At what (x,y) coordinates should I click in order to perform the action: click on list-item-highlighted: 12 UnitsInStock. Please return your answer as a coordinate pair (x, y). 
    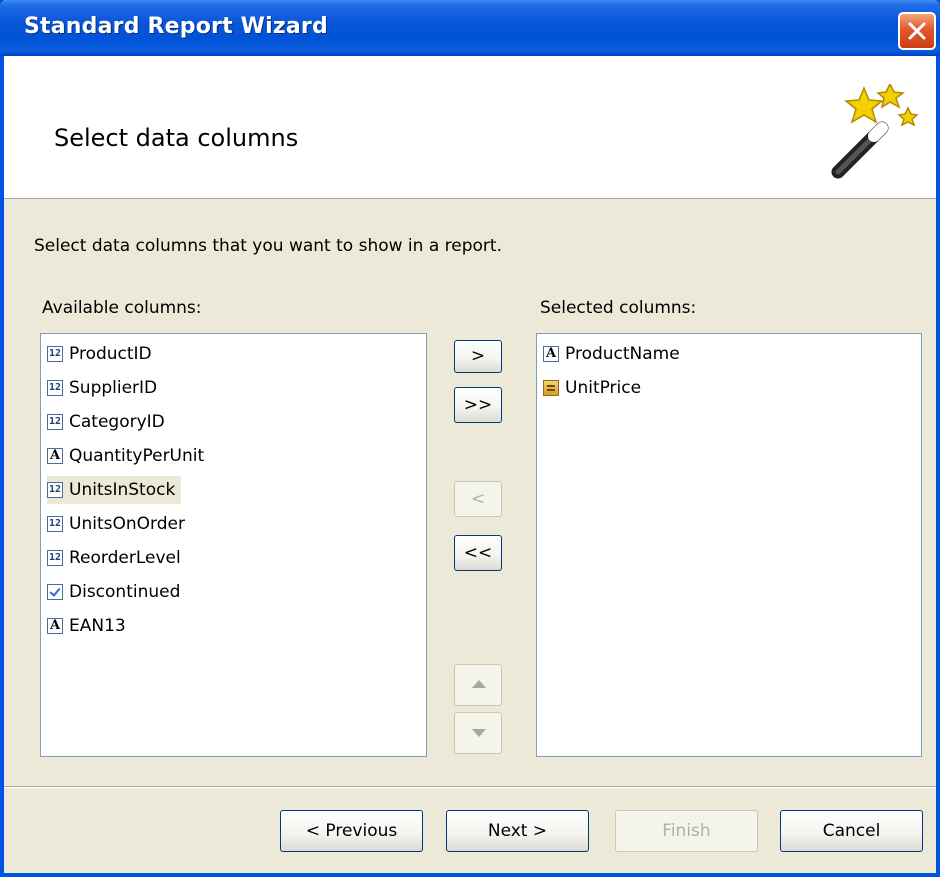
    Looking at the image, I should click on (114, 490).